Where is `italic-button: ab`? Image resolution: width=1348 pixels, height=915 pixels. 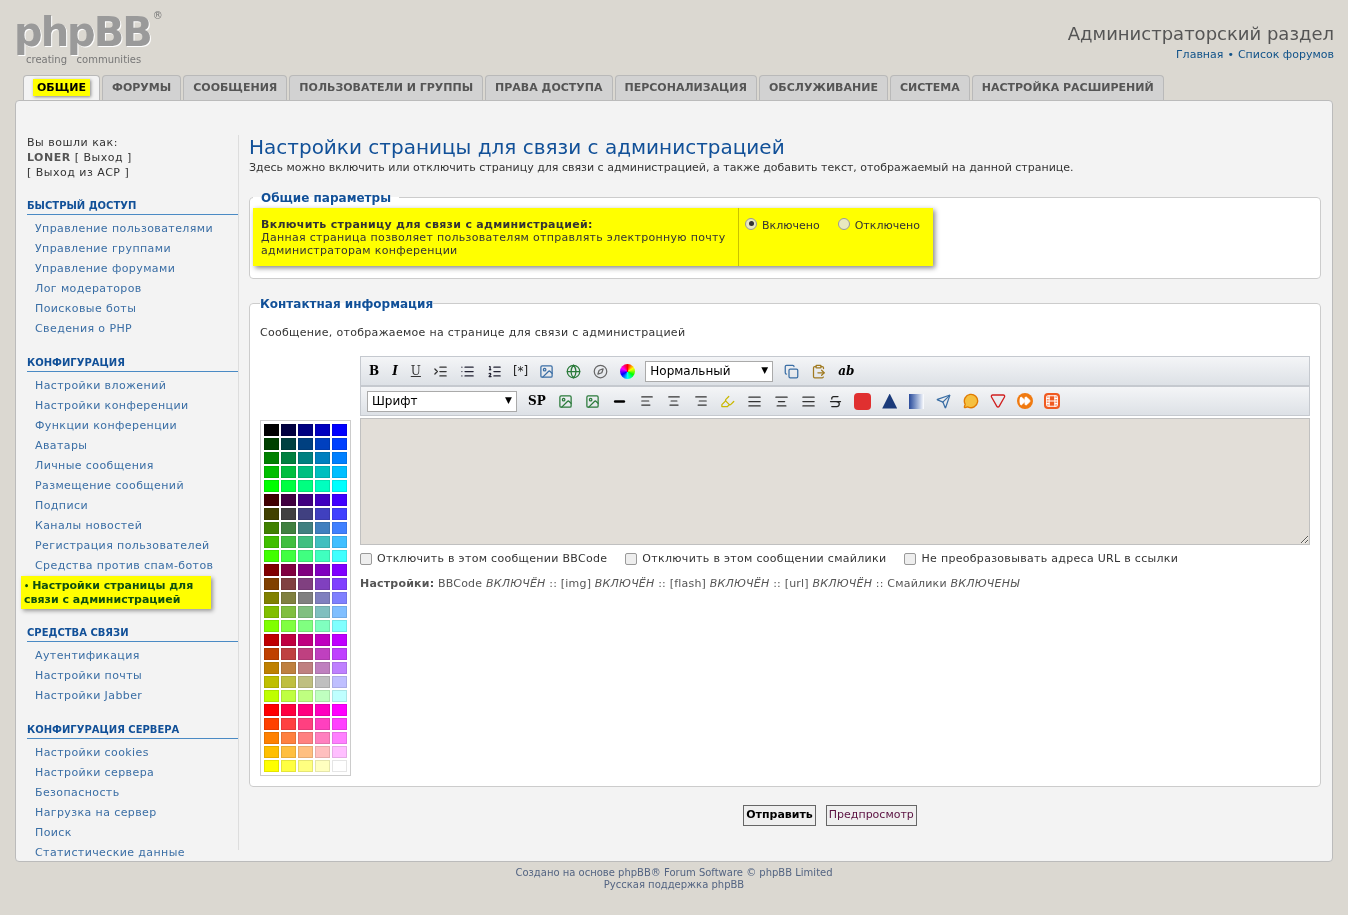
italic-button: ab is located at coordinates (846, 371).